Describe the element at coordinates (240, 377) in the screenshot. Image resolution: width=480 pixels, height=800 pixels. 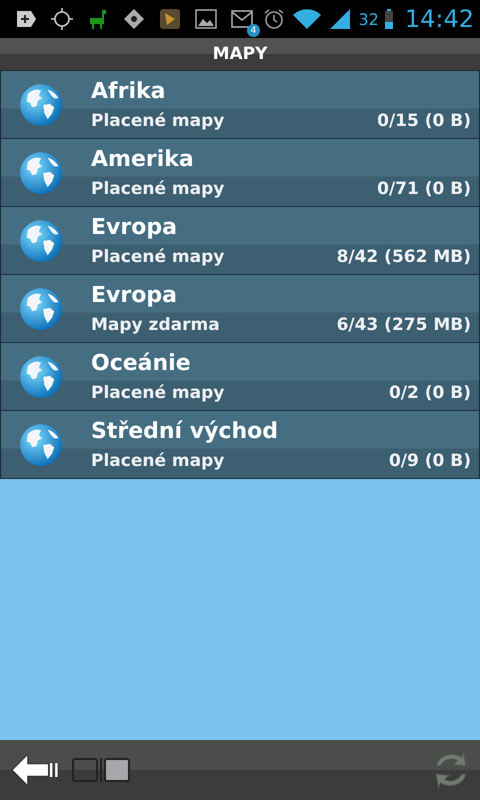
I see `map-region-item: Oceánie Placené mapy 0/2 (0 B)` at that location.